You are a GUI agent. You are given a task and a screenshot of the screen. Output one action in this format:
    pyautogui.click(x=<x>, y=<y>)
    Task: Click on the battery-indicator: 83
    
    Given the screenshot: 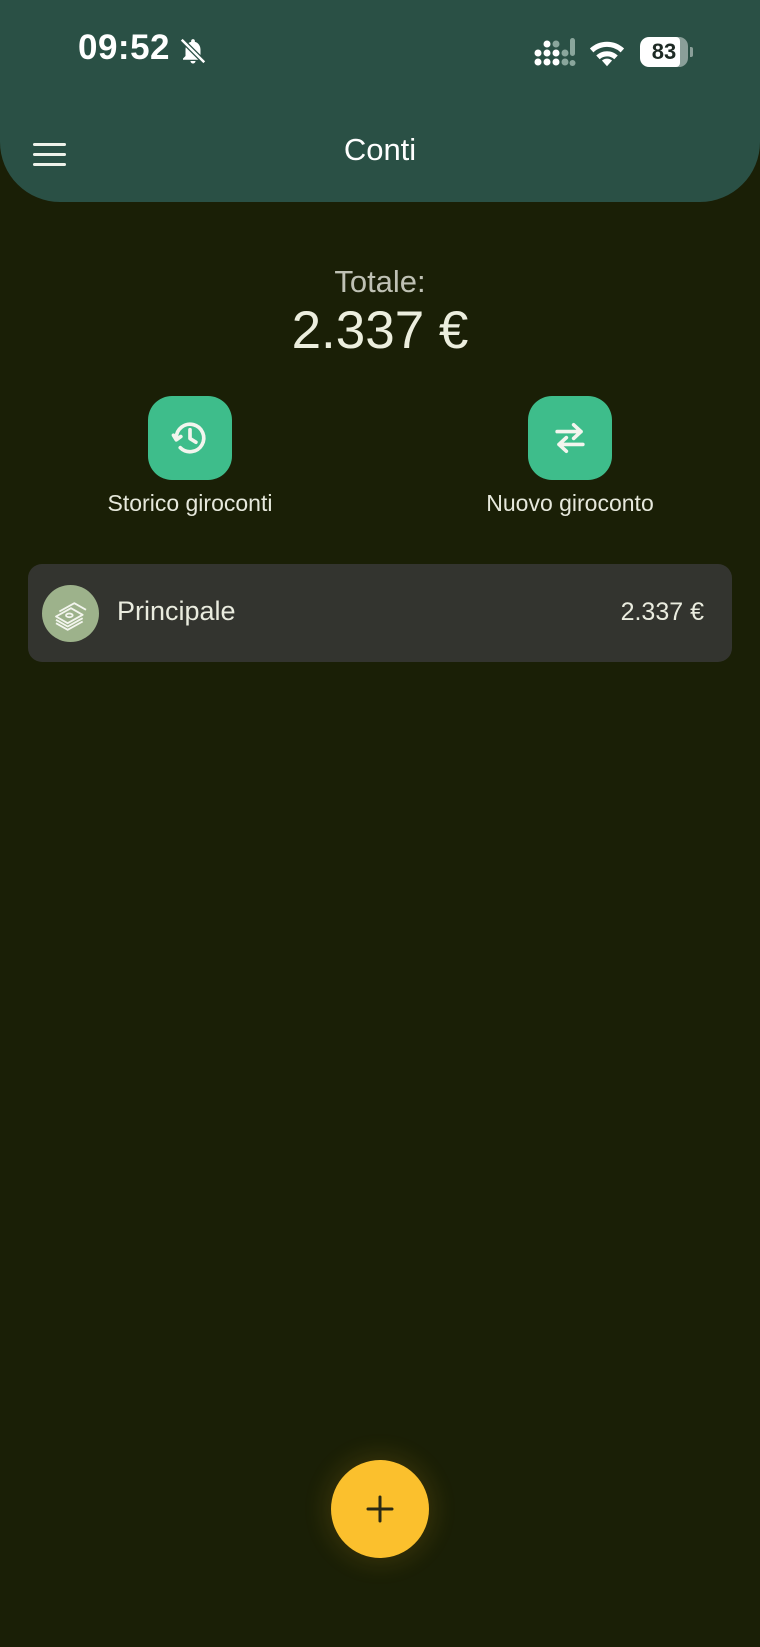 What is the action you would take?
    pyautogui.click(x=666, y=52)
    